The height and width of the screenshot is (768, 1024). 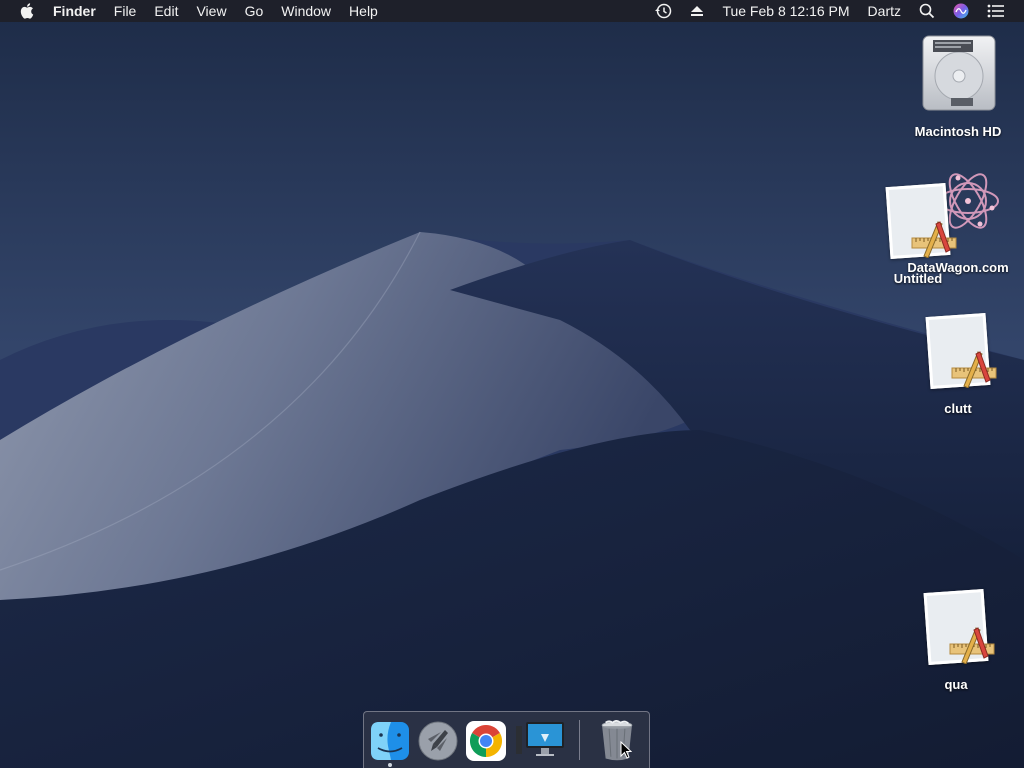 I want to click on menu-clock: Tue Feb 8 12:16 PM, so click(x=785, y=11).